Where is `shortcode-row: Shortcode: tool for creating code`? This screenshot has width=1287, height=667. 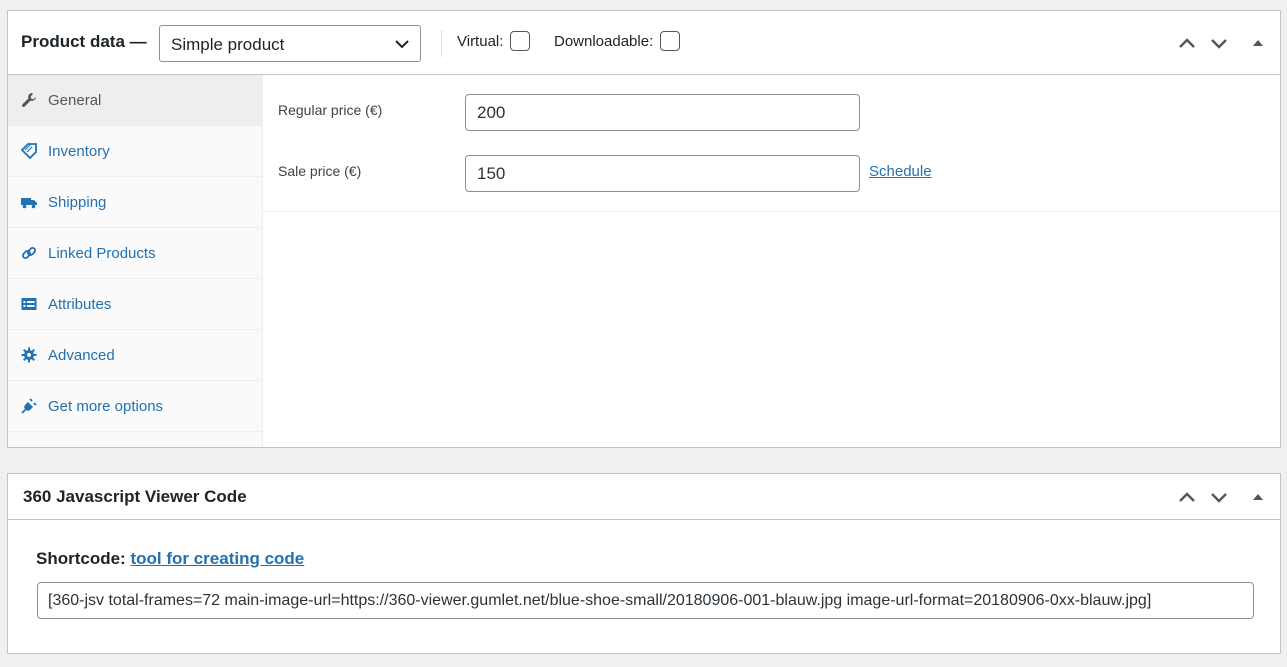
shortcode-row: Shortcode: tool for creating code is located at coordinates (170, 559).